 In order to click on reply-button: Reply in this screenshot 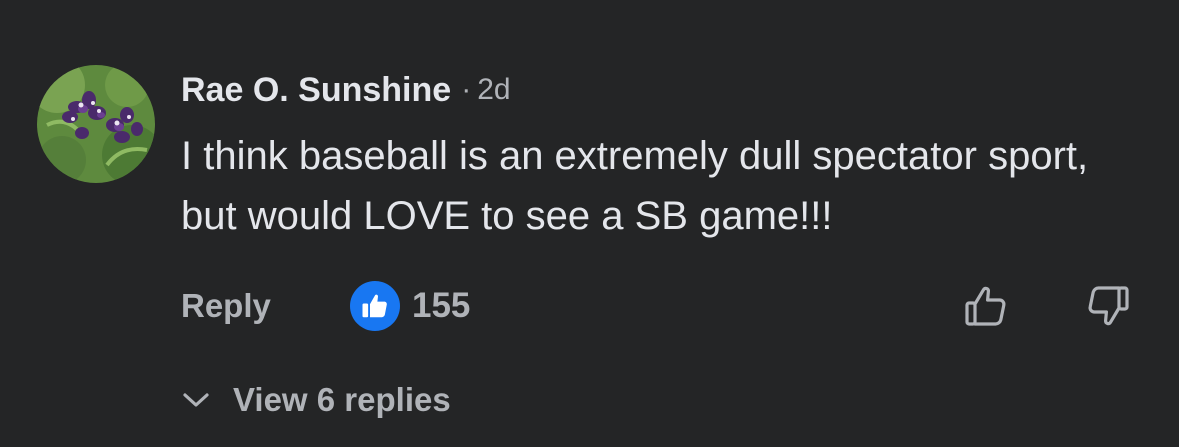, I will do `click(226, 306)`.